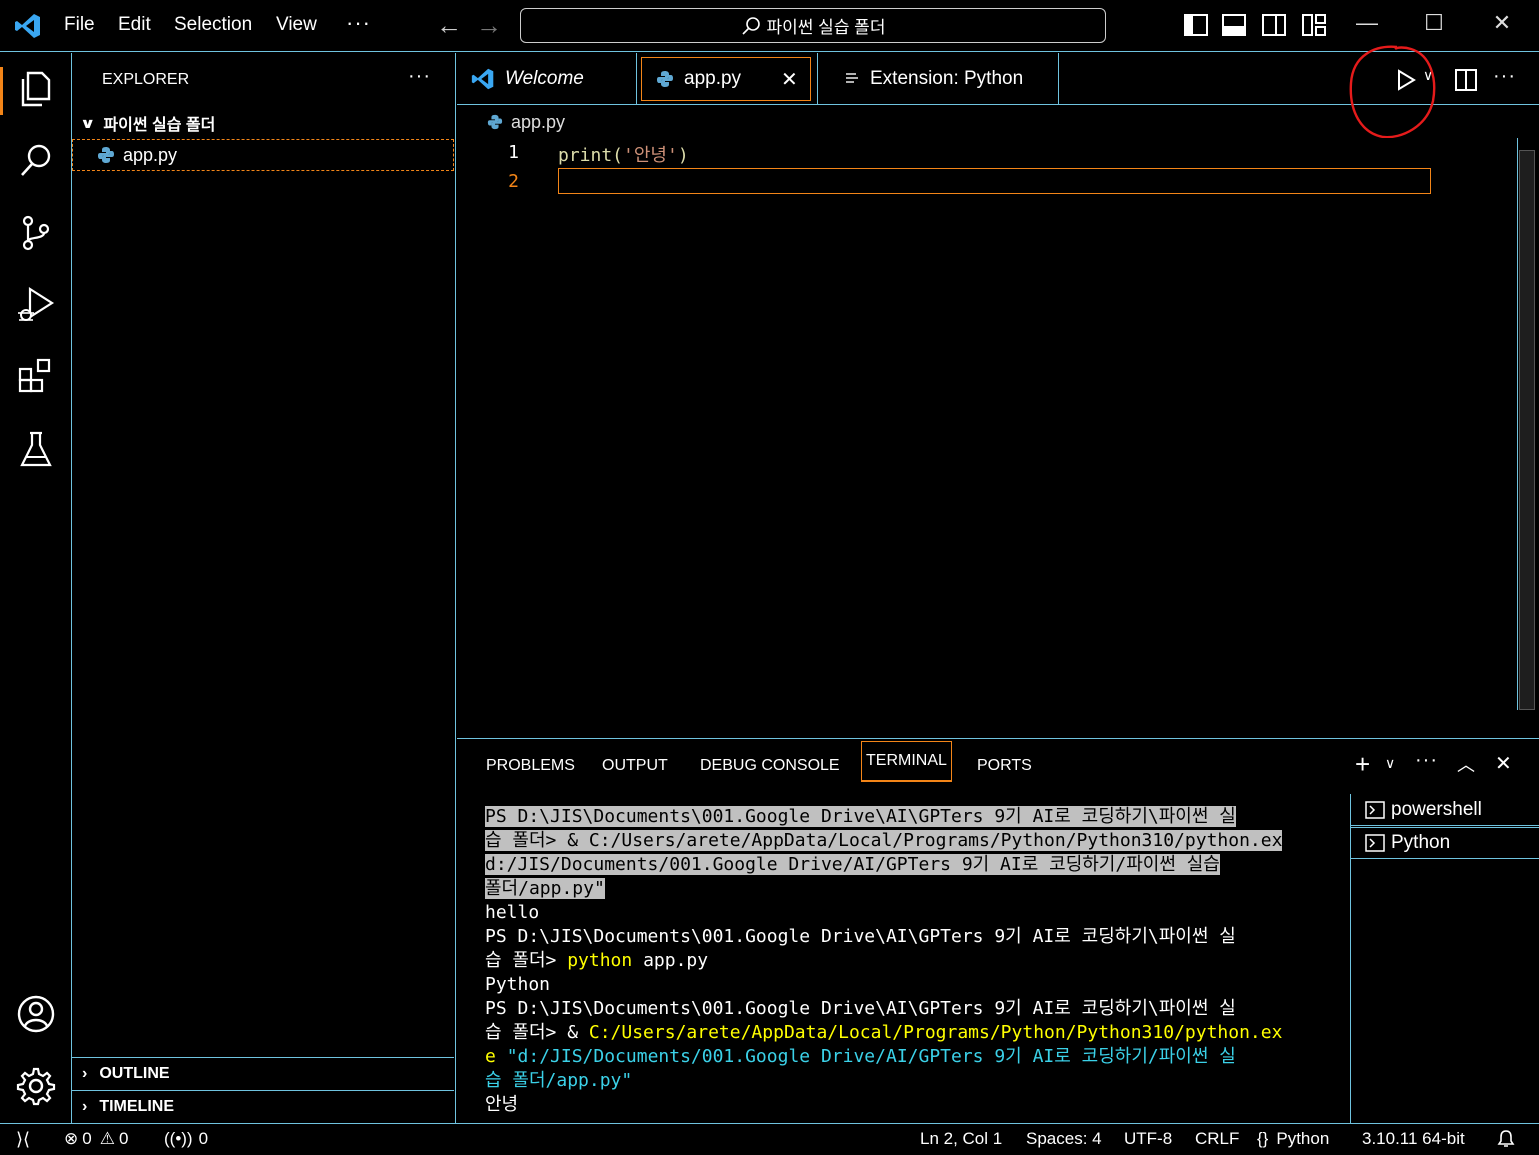  I want to click on source-control-icon, so click(36, 233).